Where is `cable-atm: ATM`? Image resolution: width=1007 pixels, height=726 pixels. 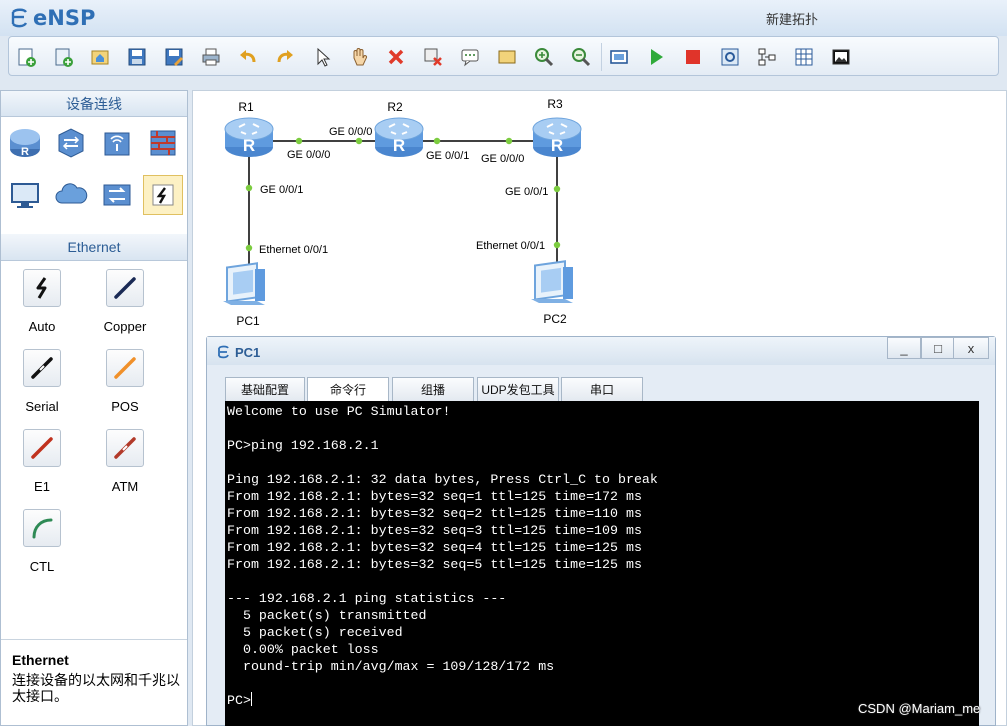 cable-atm: ATM is located at coordinates (125, 461).